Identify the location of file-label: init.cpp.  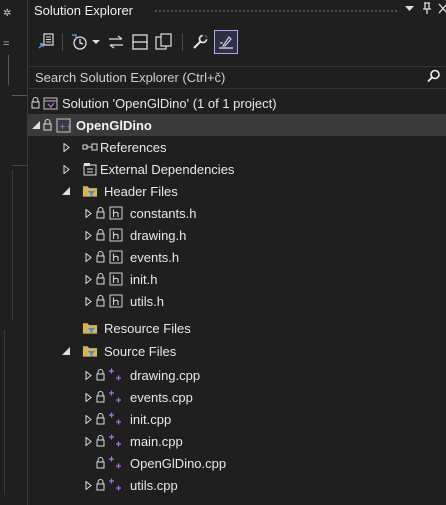
(151, 419).